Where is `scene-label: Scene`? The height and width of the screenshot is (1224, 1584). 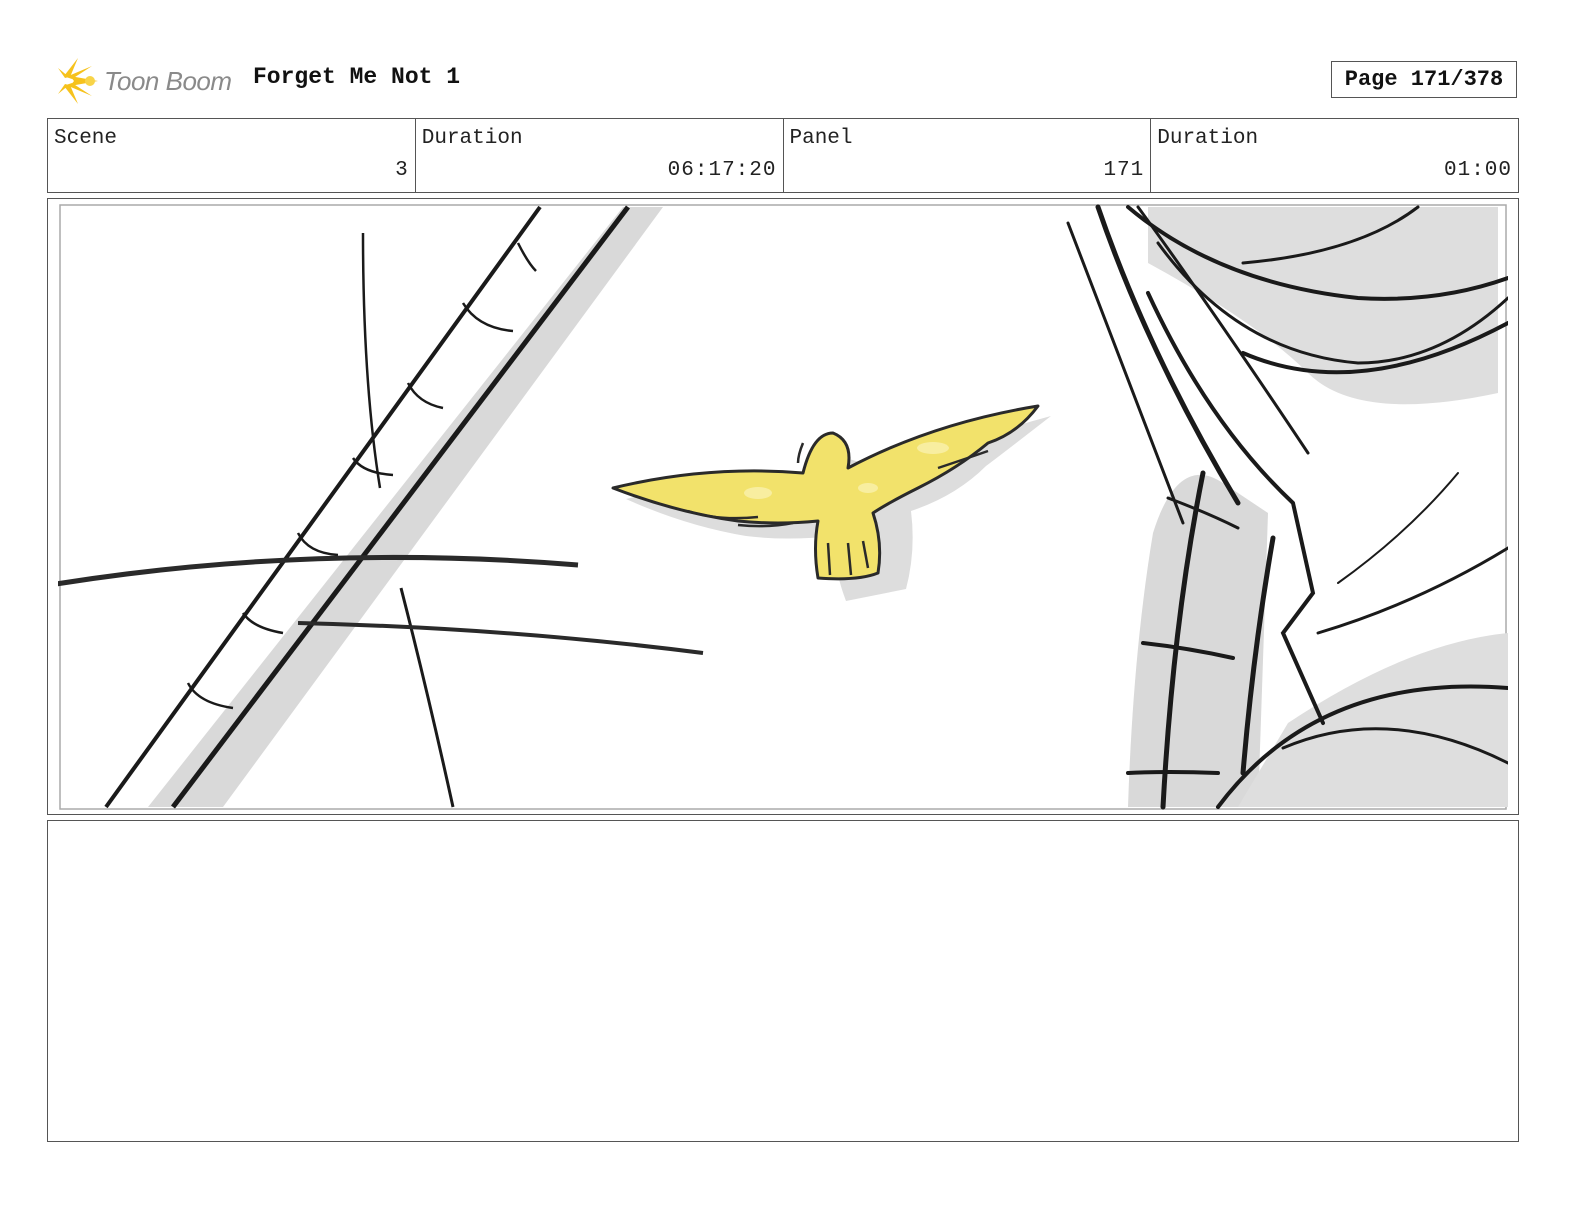
scene-label: Scene is located at coordinates (86, 138).